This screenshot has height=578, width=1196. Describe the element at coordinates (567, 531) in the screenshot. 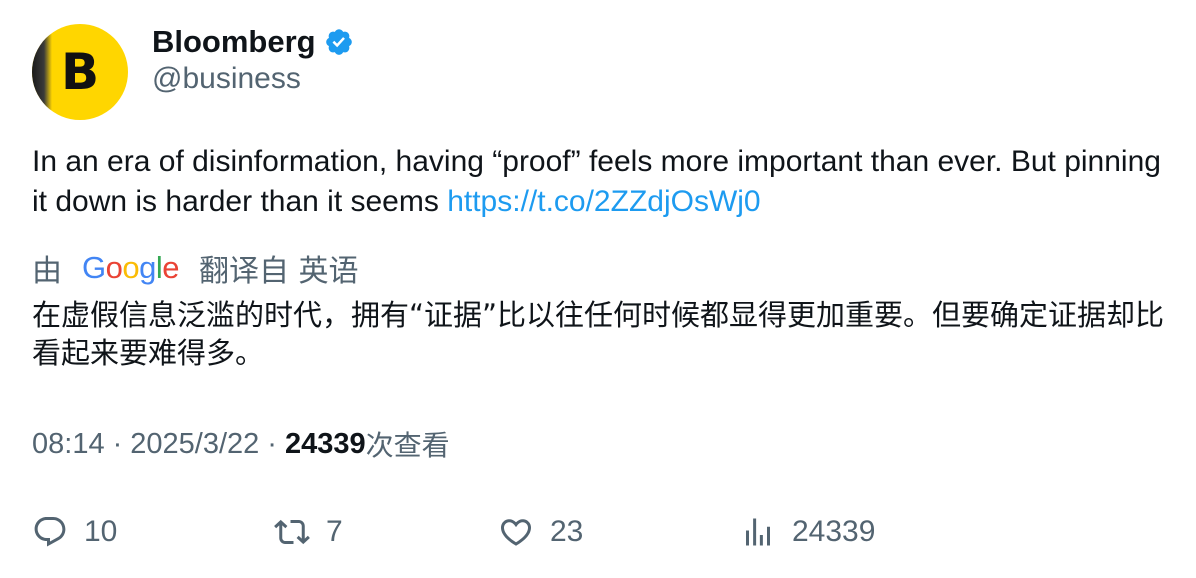

I see `like-count: 23` at that location.